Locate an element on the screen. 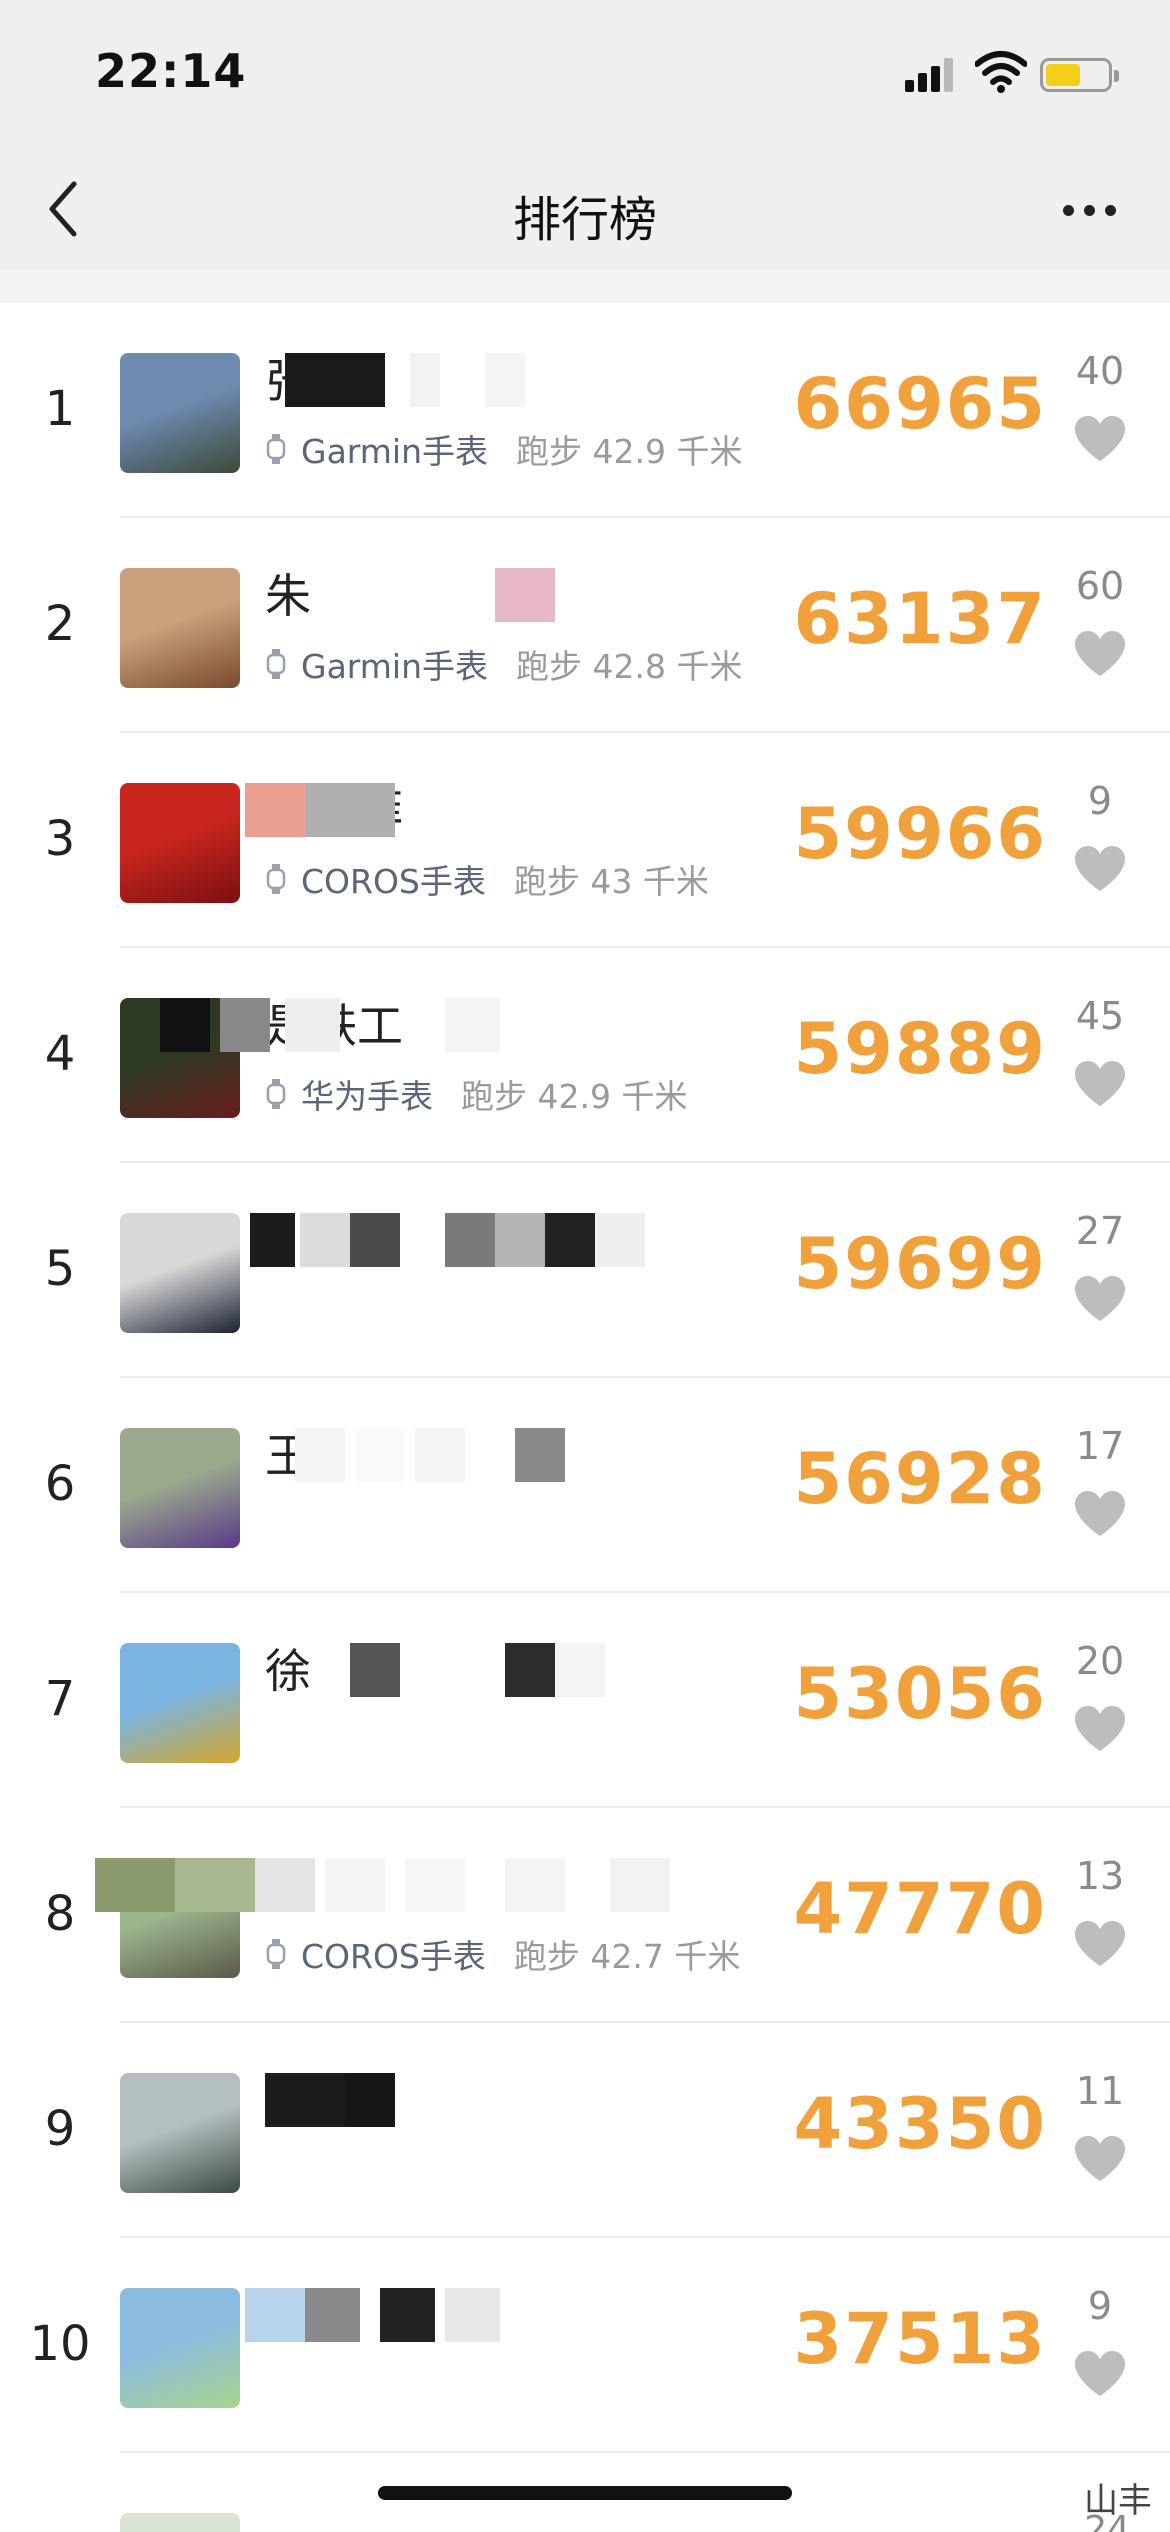  rank-number: 9 is located at coordinates (60, 2129).